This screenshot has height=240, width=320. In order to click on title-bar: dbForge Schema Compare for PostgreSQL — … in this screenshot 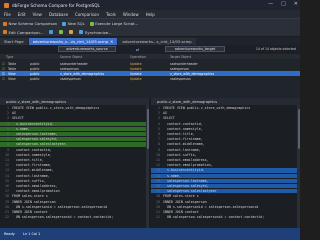, I will do `click(150, 5)`.